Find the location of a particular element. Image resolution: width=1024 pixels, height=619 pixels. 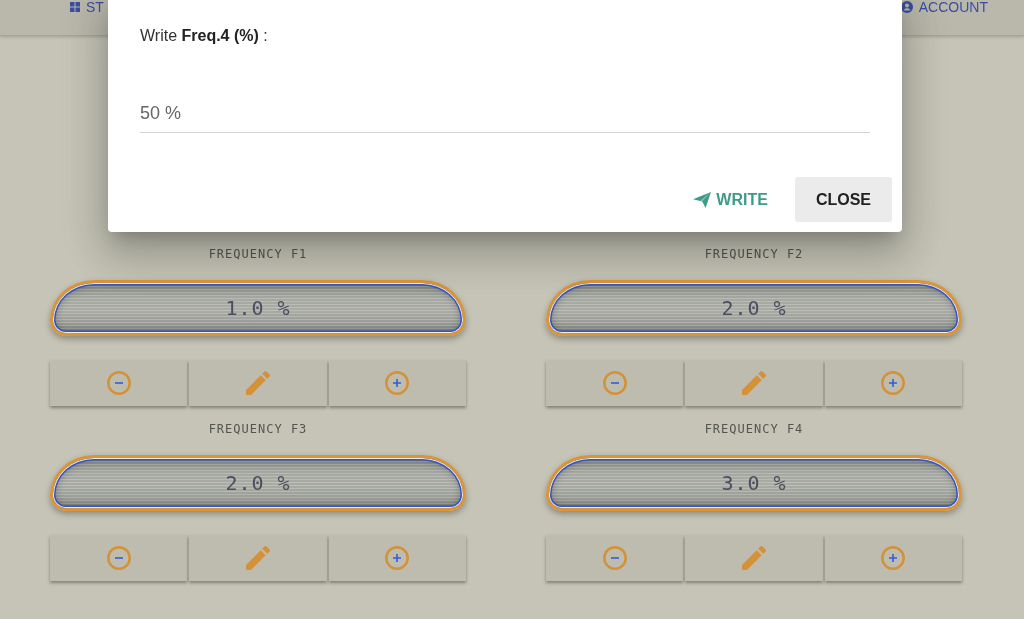

grid-icon is located at coordinates (75, 7).